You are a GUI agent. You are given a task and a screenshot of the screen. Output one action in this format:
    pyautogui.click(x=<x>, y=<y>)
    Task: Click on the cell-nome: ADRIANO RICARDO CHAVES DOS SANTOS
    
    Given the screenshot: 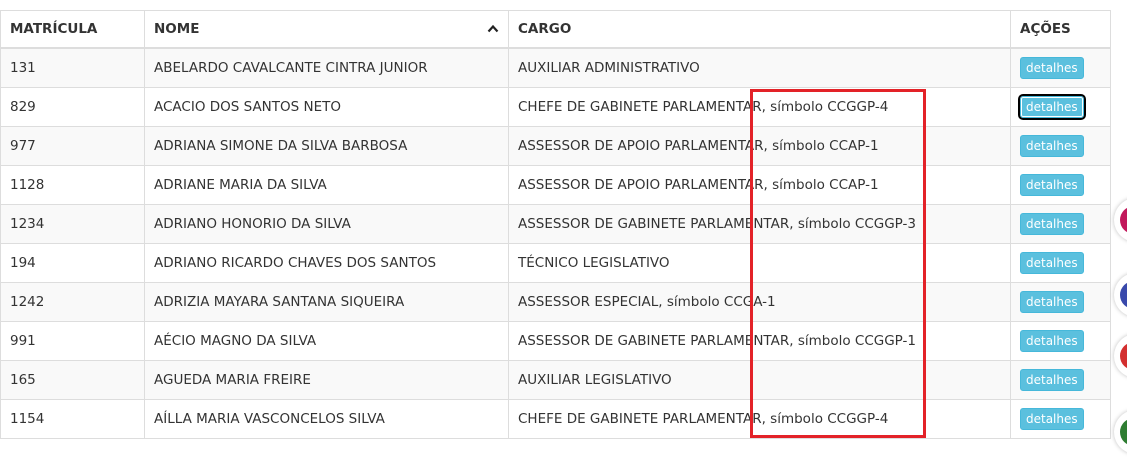 What is the action you would take?
    pyautogui.click(x=326, y=263)
    